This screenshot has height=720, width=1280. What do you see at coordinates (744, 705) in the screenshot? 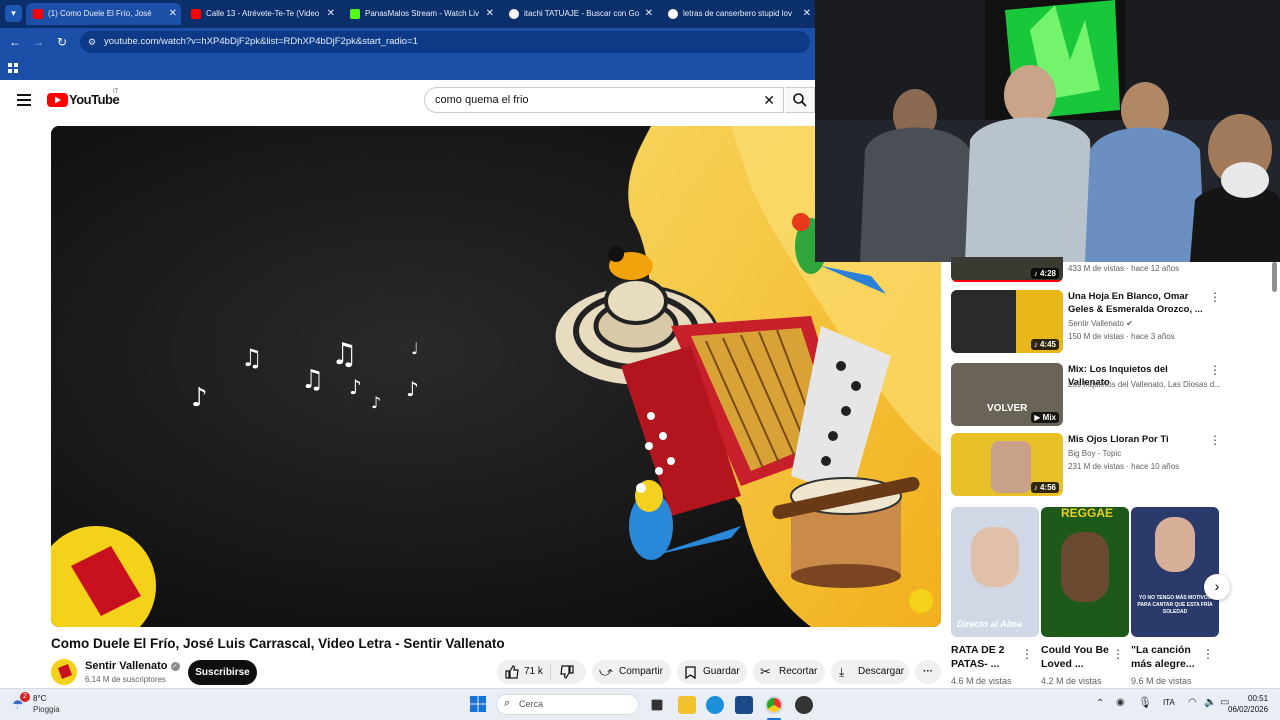
I see `store-icon` at bounding box center [744, 705].